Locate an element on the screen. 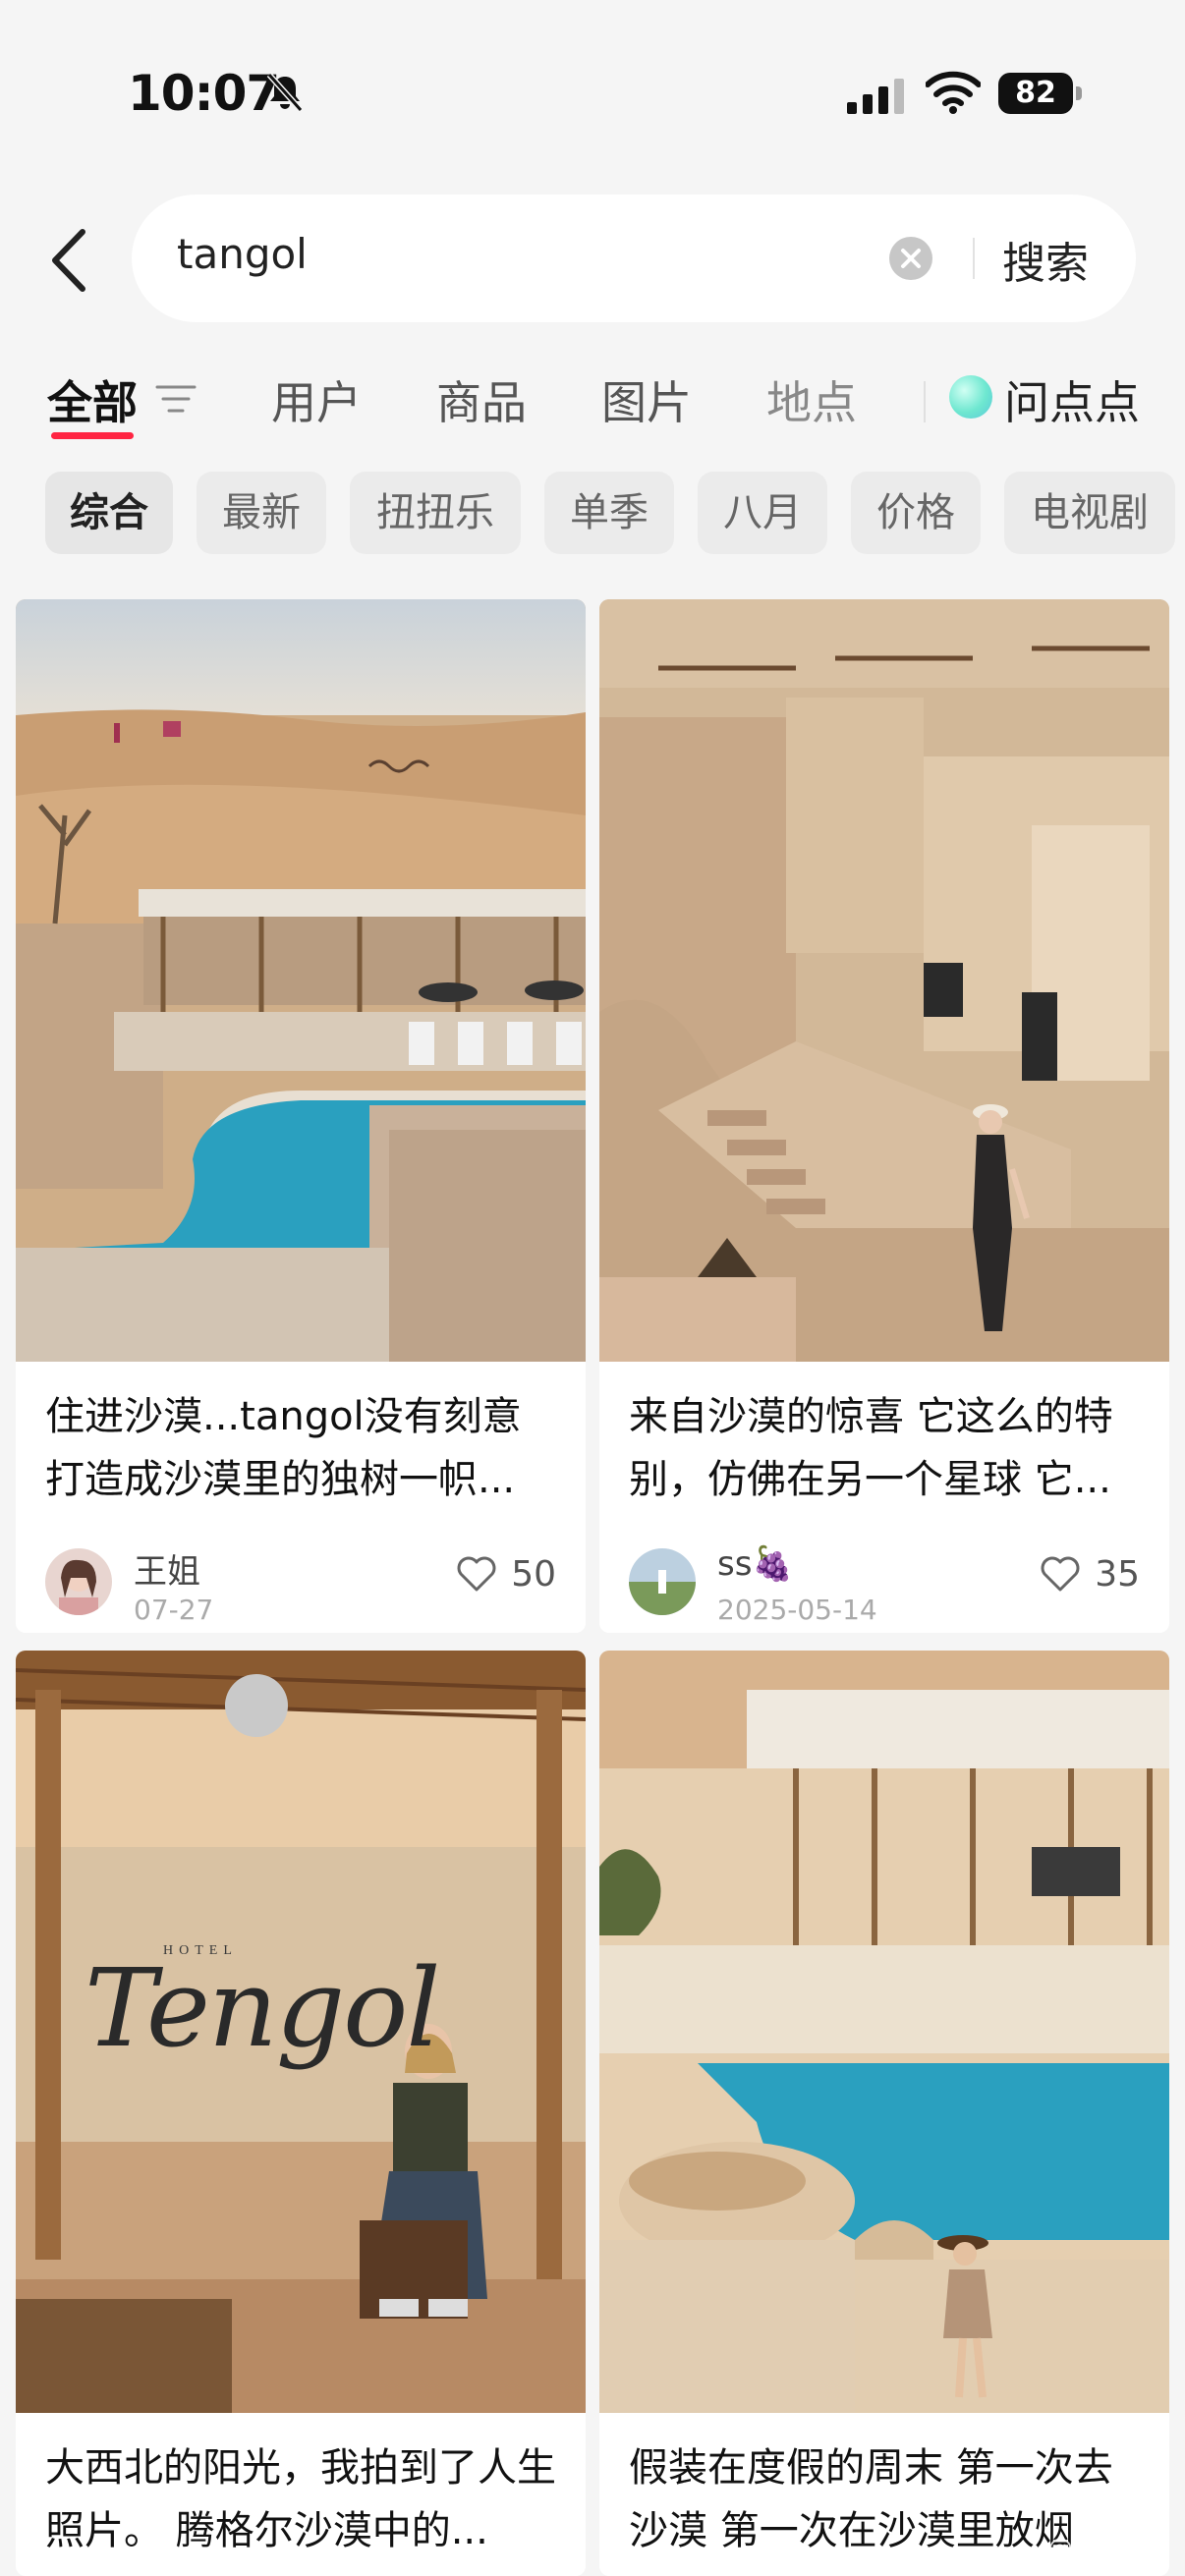  watermark: @麻懂了 is located at coordinates (1098, 2548).